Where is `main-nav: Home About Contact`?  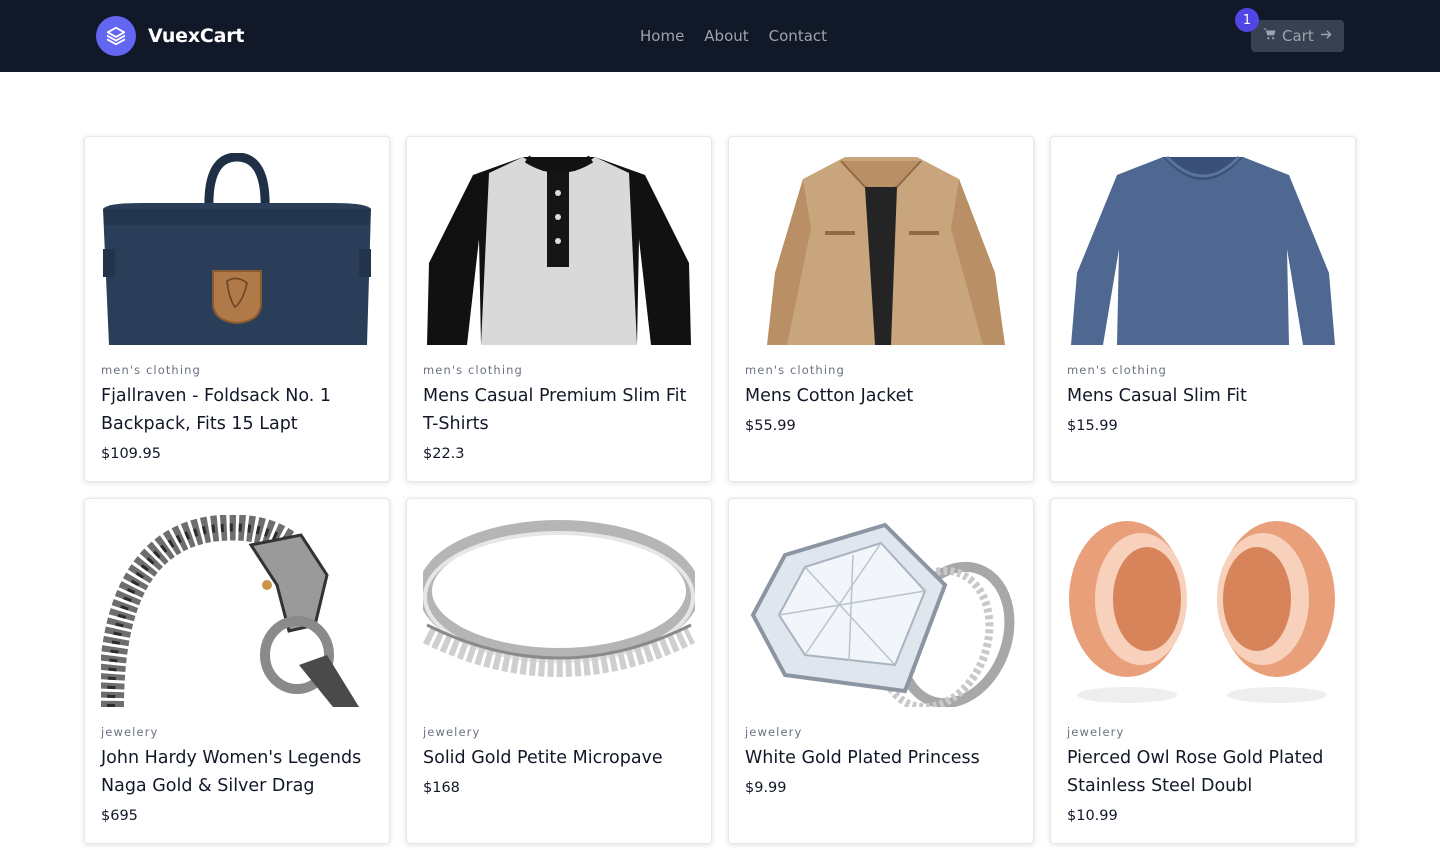
main-nav: Home About Contact is located at coordinates (743, 36).